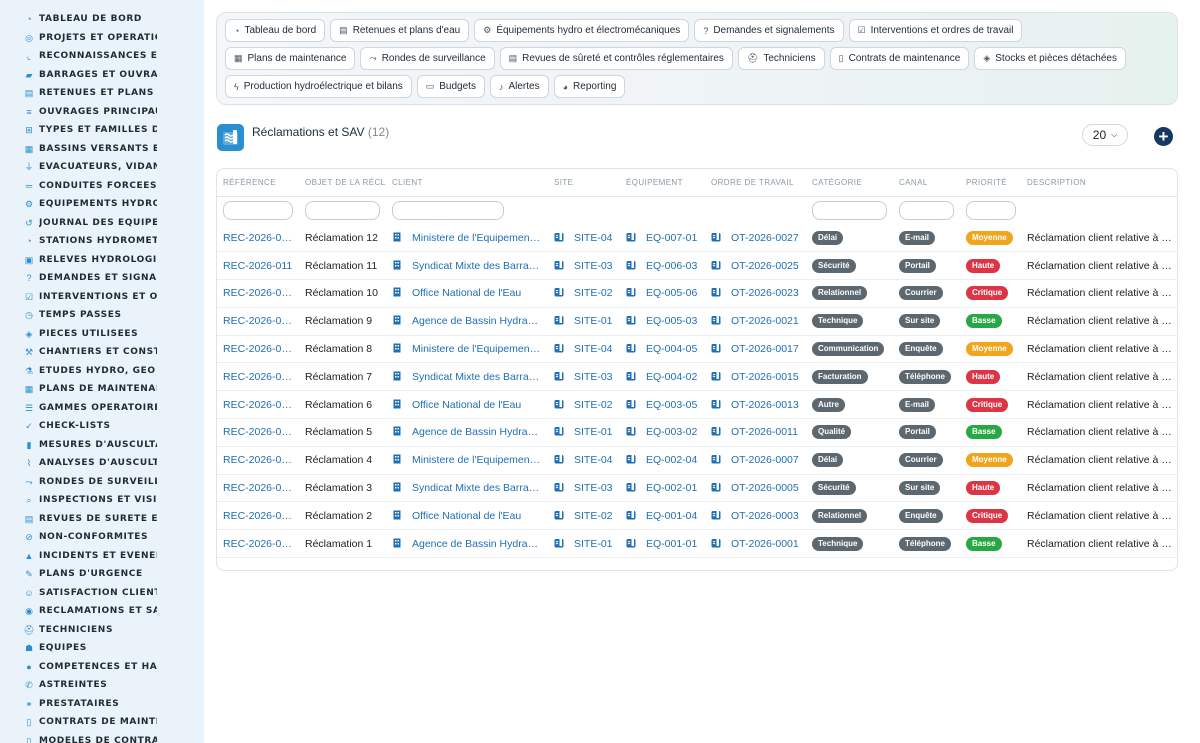  What do you see at coordinates (102, 408) in the screenshot?
I see `sidebar-item: ☰ GAMMES OPÉRATOIRES` at bounding box center [102, 408].